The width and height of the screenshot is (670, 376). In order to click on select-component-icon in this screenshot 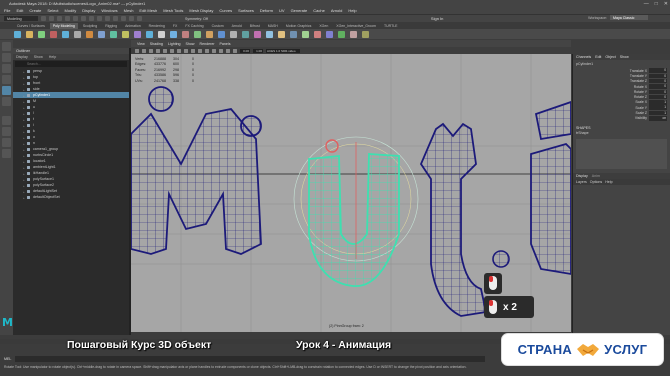, I will do `click(99, 18)`.